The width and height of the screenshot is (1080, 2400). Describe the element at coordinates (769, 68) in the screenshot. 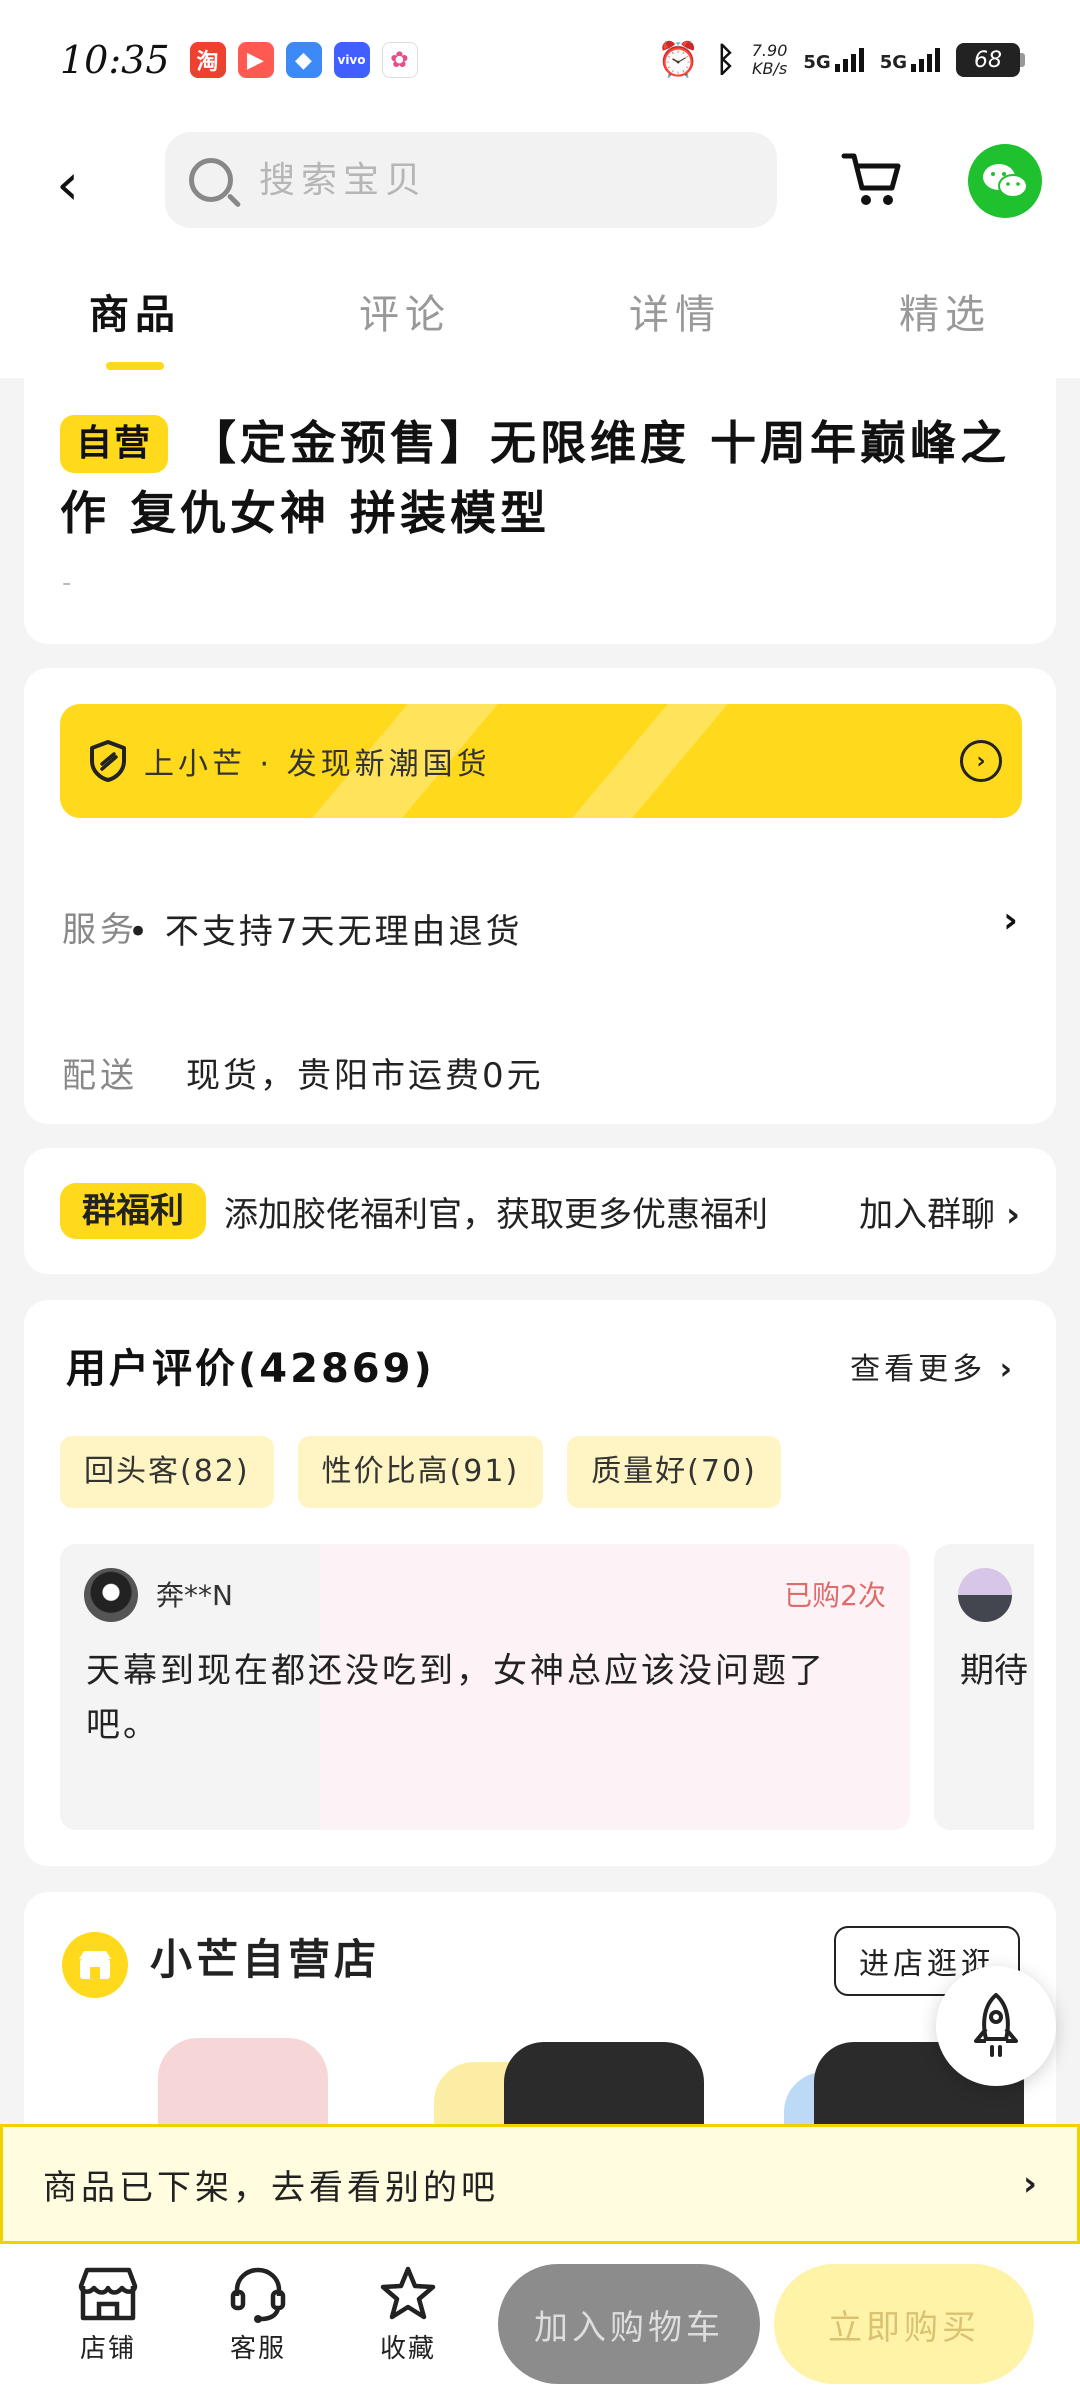

I see `speed-unit: KB/s` at that location.